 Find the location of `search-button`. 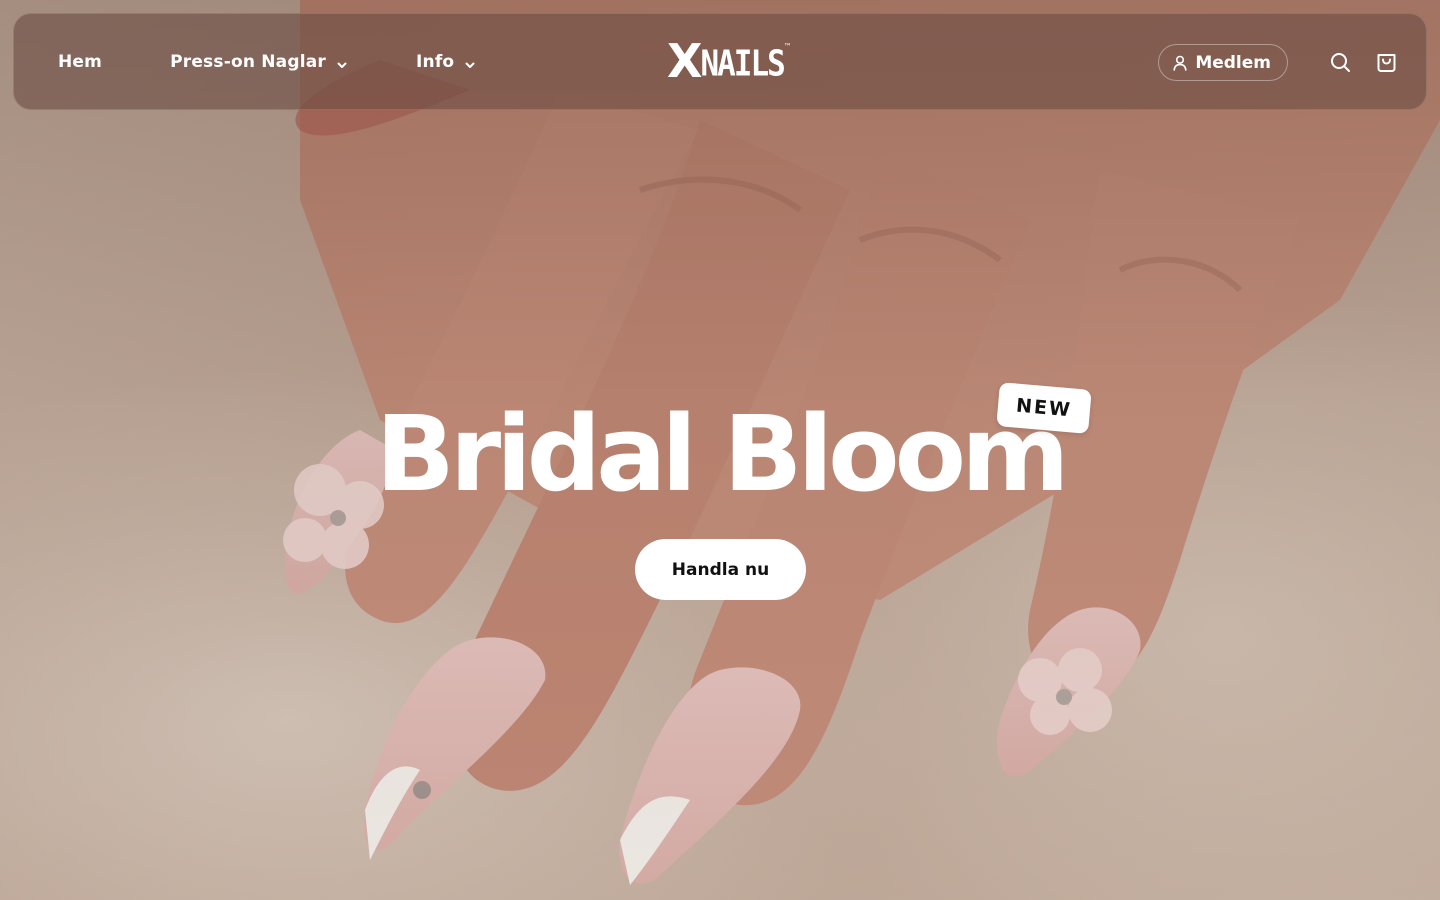

search-button is located at coordinates (1340, 63).